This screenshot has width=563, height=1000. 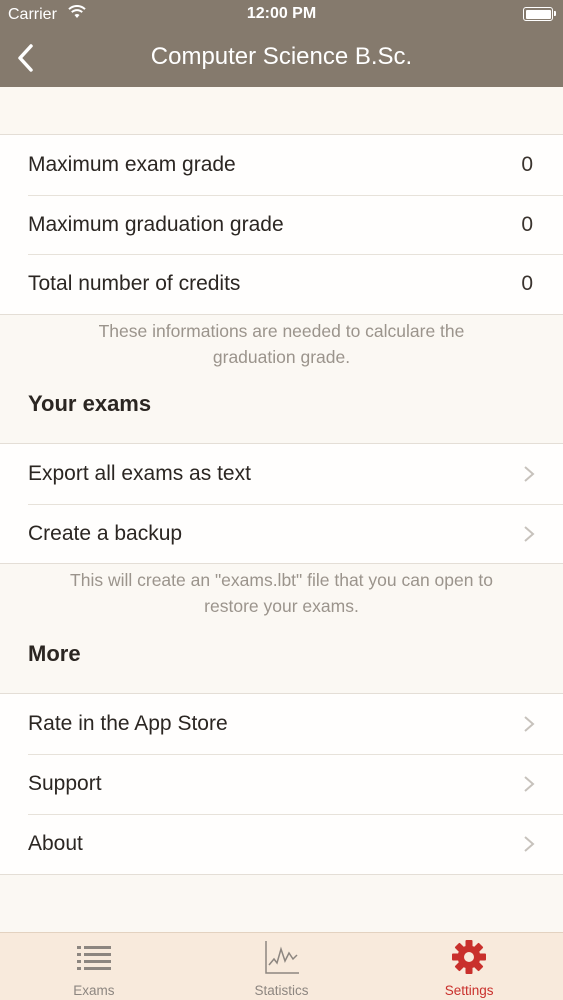 I want to click on max-graduation-grade-row: Maximum graduation grade 0, so click(x=281, y=224).